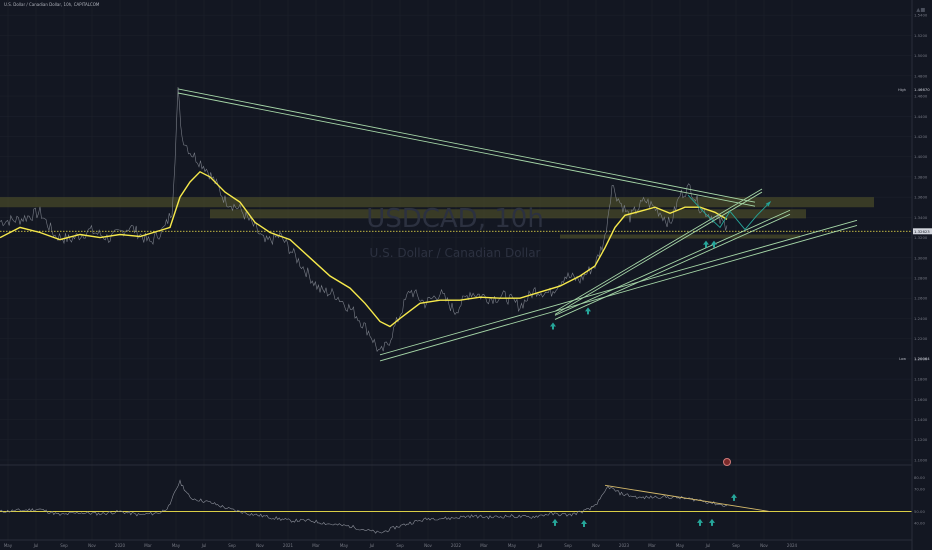  Describe the element at coordinates (922, 358) in the screenshot. I see `marker-value: 1.20064` at that location.